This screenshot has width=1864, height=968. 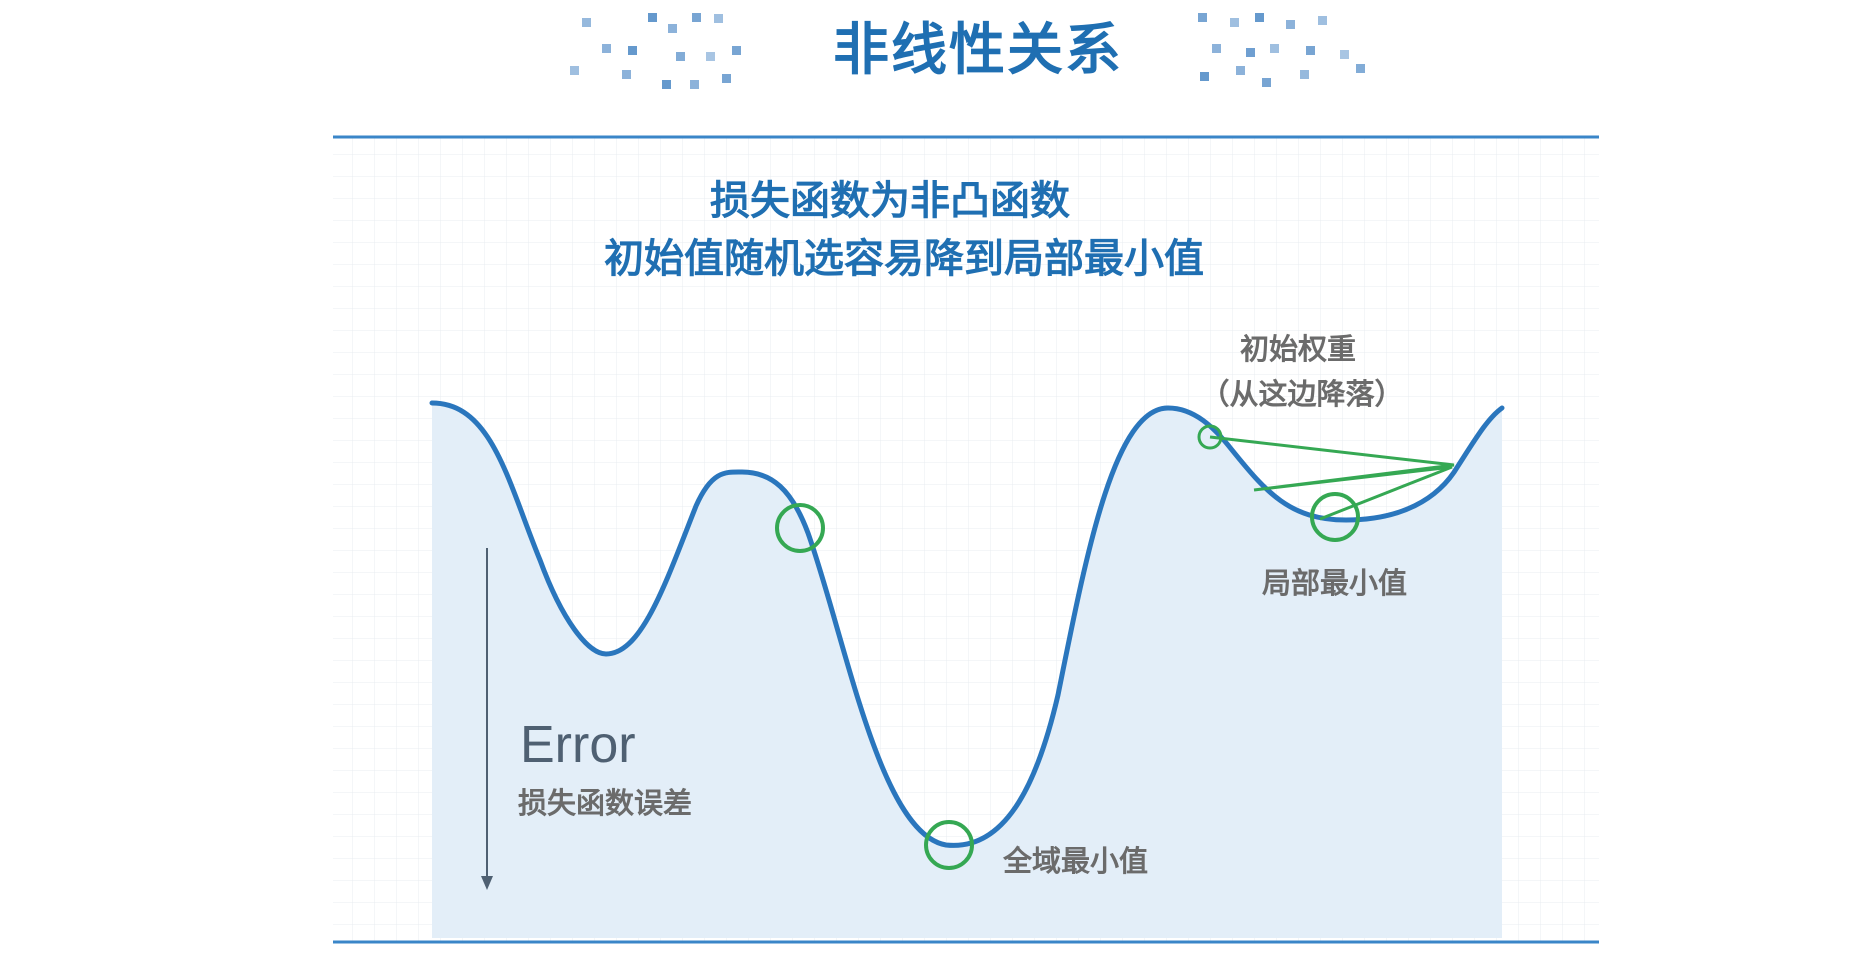 What do you see at coordinates (655, 51) in the screenshot?
I see `left-pixel-decoration` at bounding box center [655, 51].